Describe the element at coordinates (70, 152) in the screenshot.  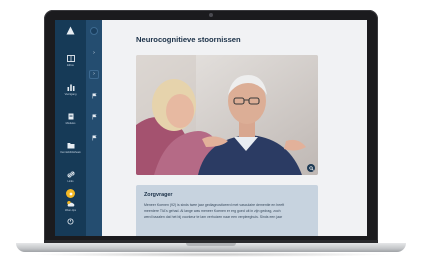
I see `sidebar-item-label: Kennisbibliotheek` at that location.